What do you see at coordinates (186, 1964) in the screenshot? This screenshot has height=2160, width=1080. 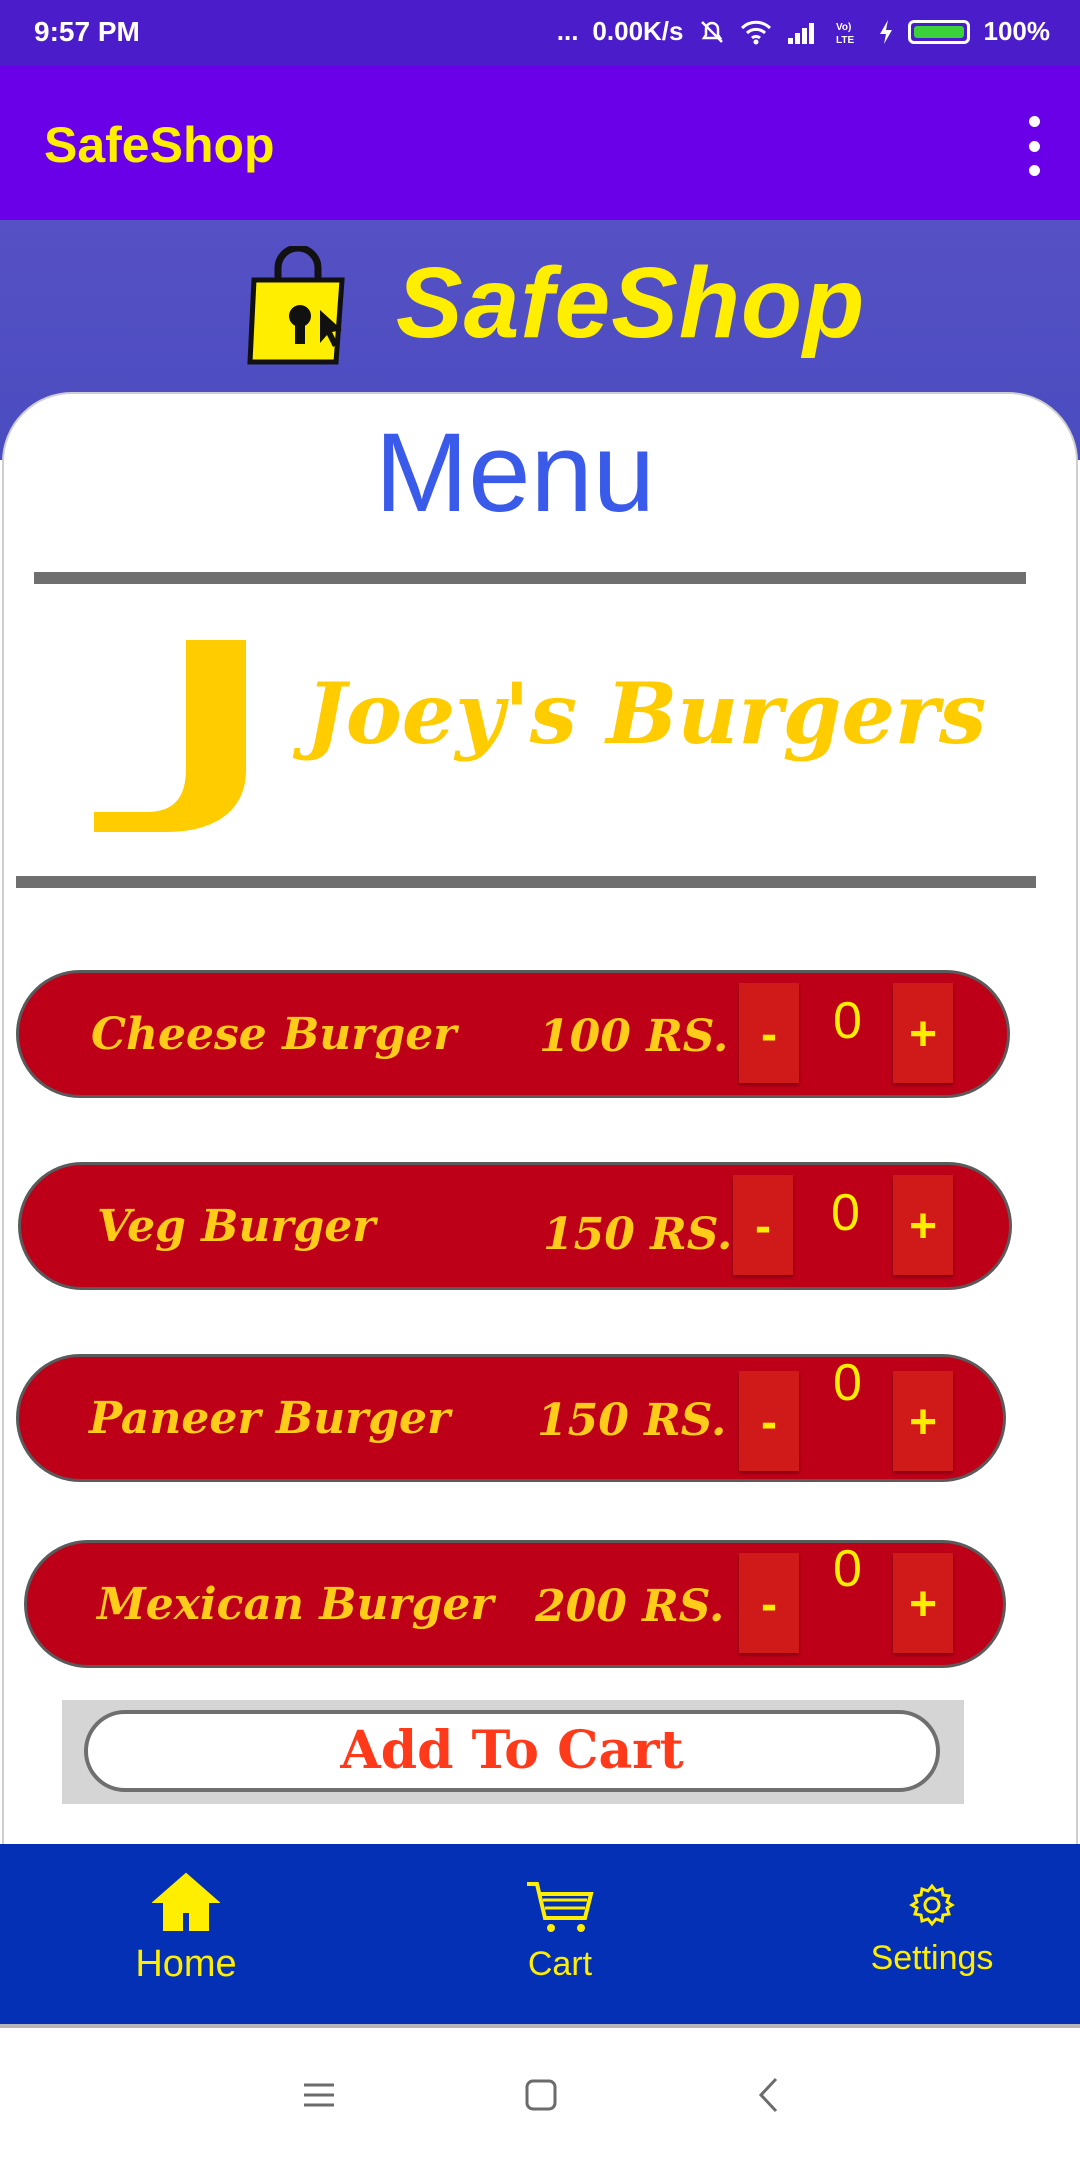 I see `nav-home-label: Home` at bounding box center [186, 1964].